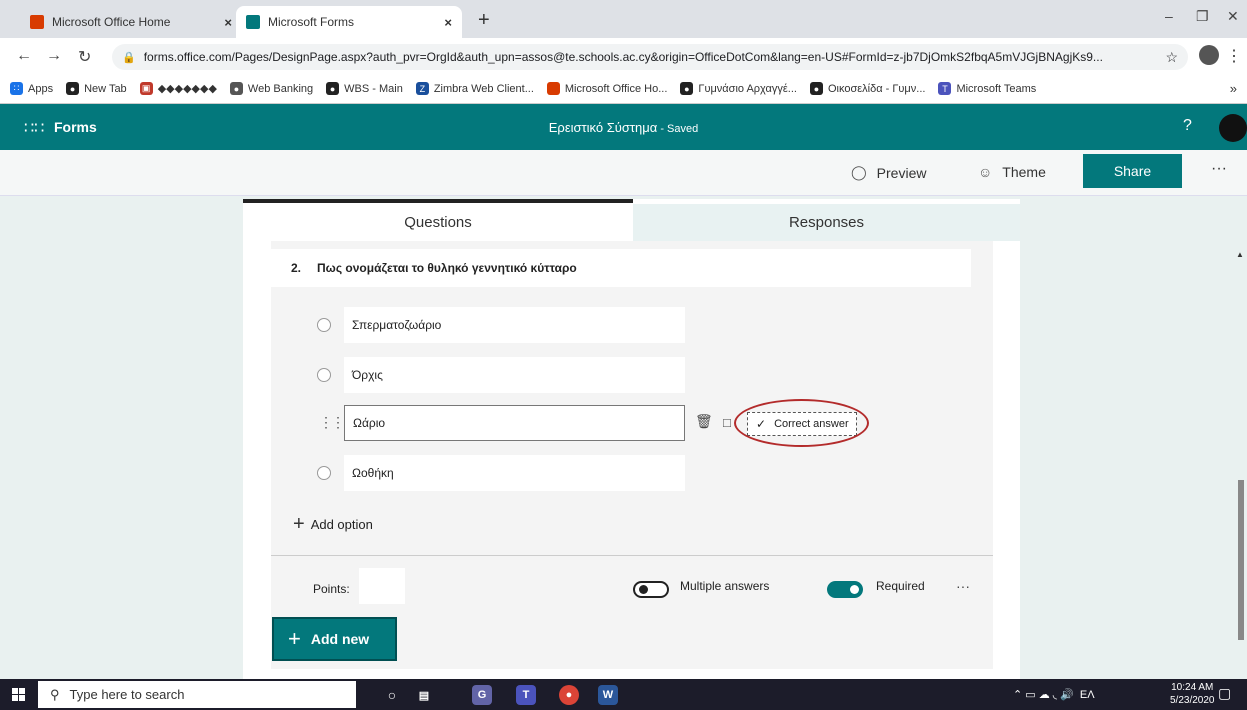  I want to click on new-tab-button: +, so click(484, 20).